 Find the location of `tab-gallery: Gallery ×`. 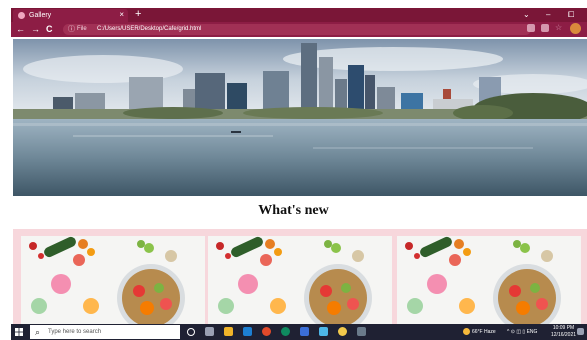

tab-gallery: Gallery × is located at coordinates (70, 15).